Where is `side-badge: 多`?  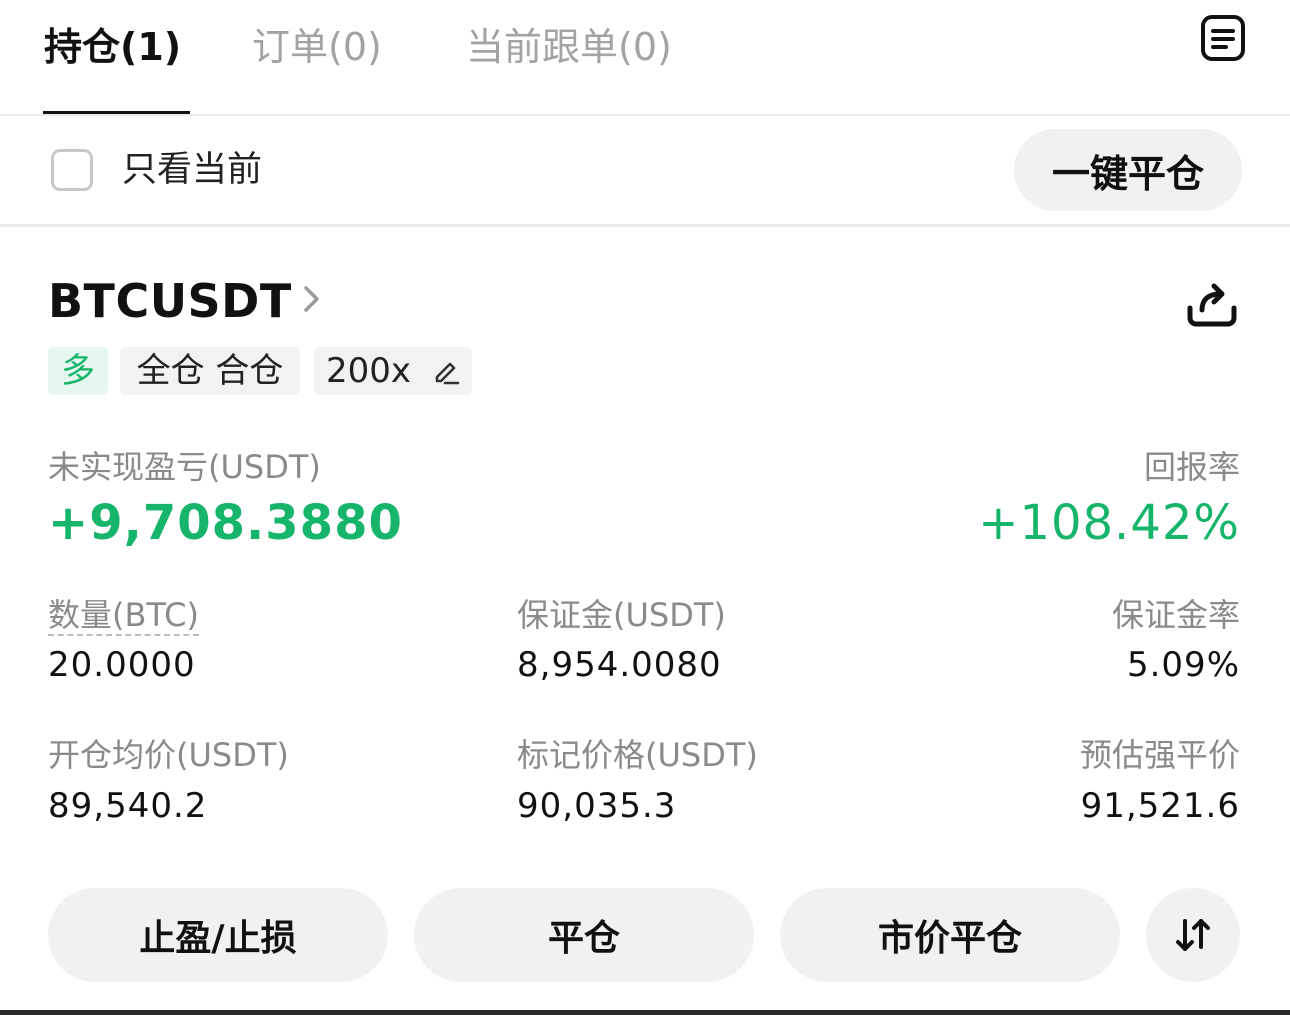 side-badge: 多 is located at coordinates (78, 371).